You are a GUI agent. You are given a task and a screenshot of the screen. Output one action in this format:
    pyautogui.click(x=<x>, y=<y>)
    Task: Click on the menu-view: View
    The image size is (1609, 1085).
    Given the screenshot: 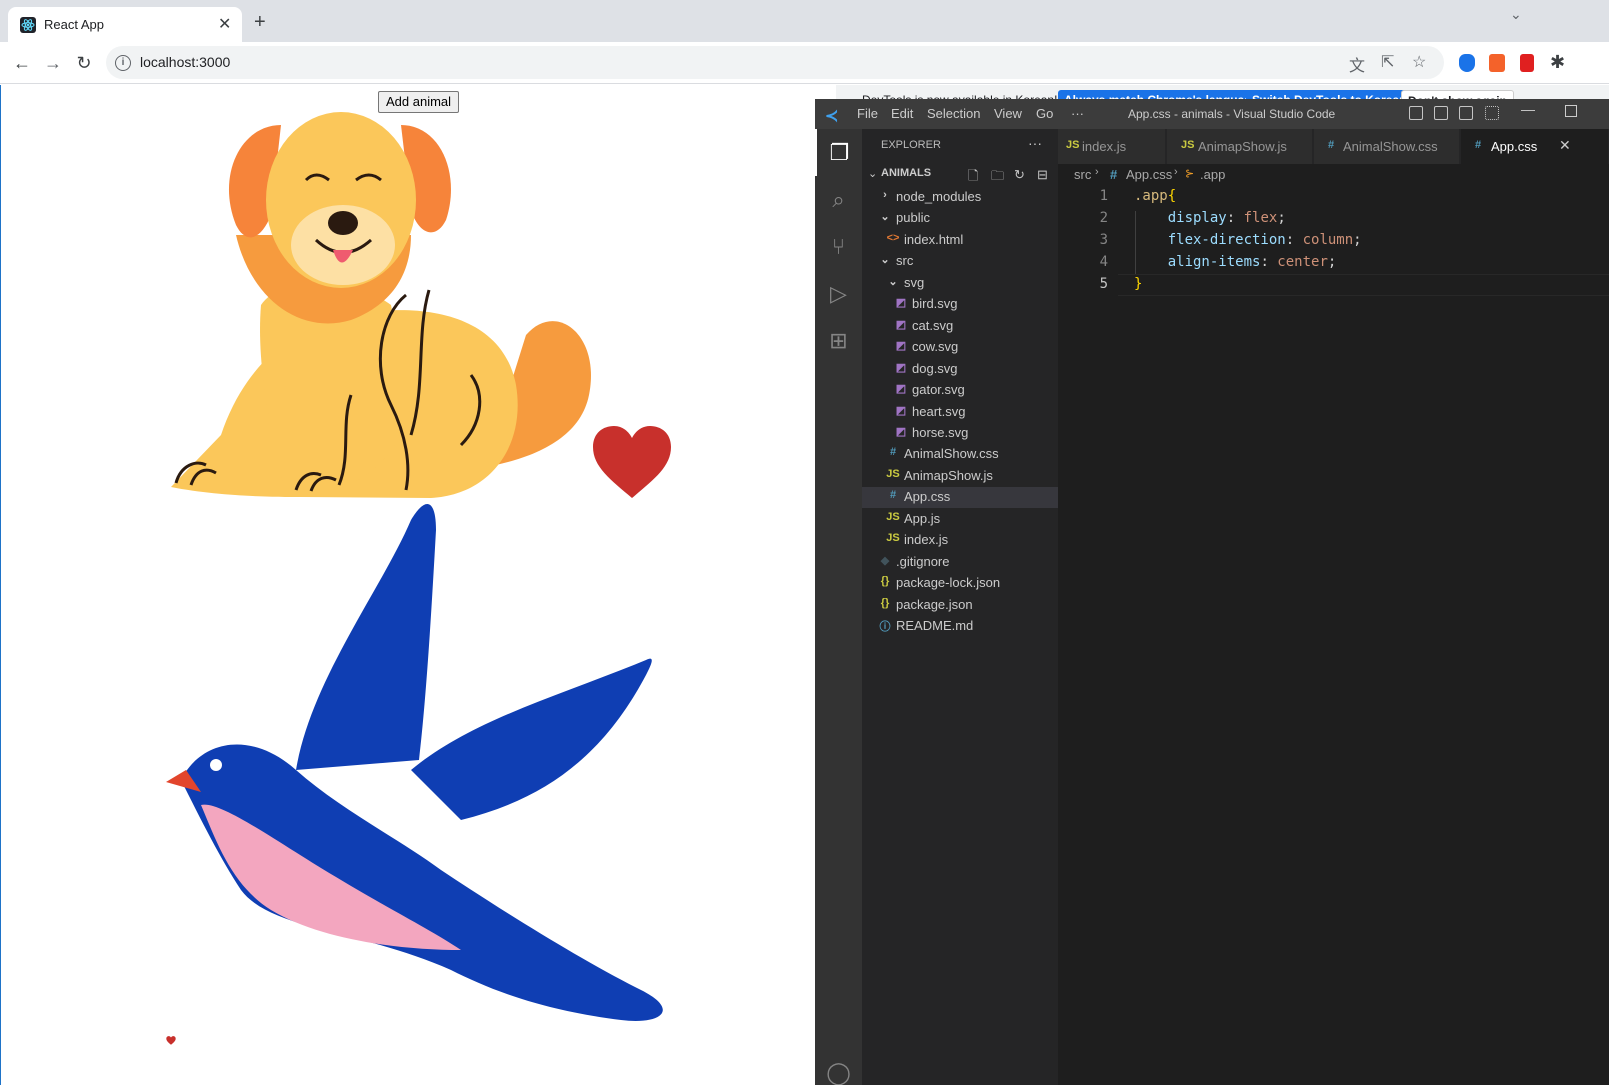 What is the action you would take?
    pyautogui.click(x=1008, y=113)
    